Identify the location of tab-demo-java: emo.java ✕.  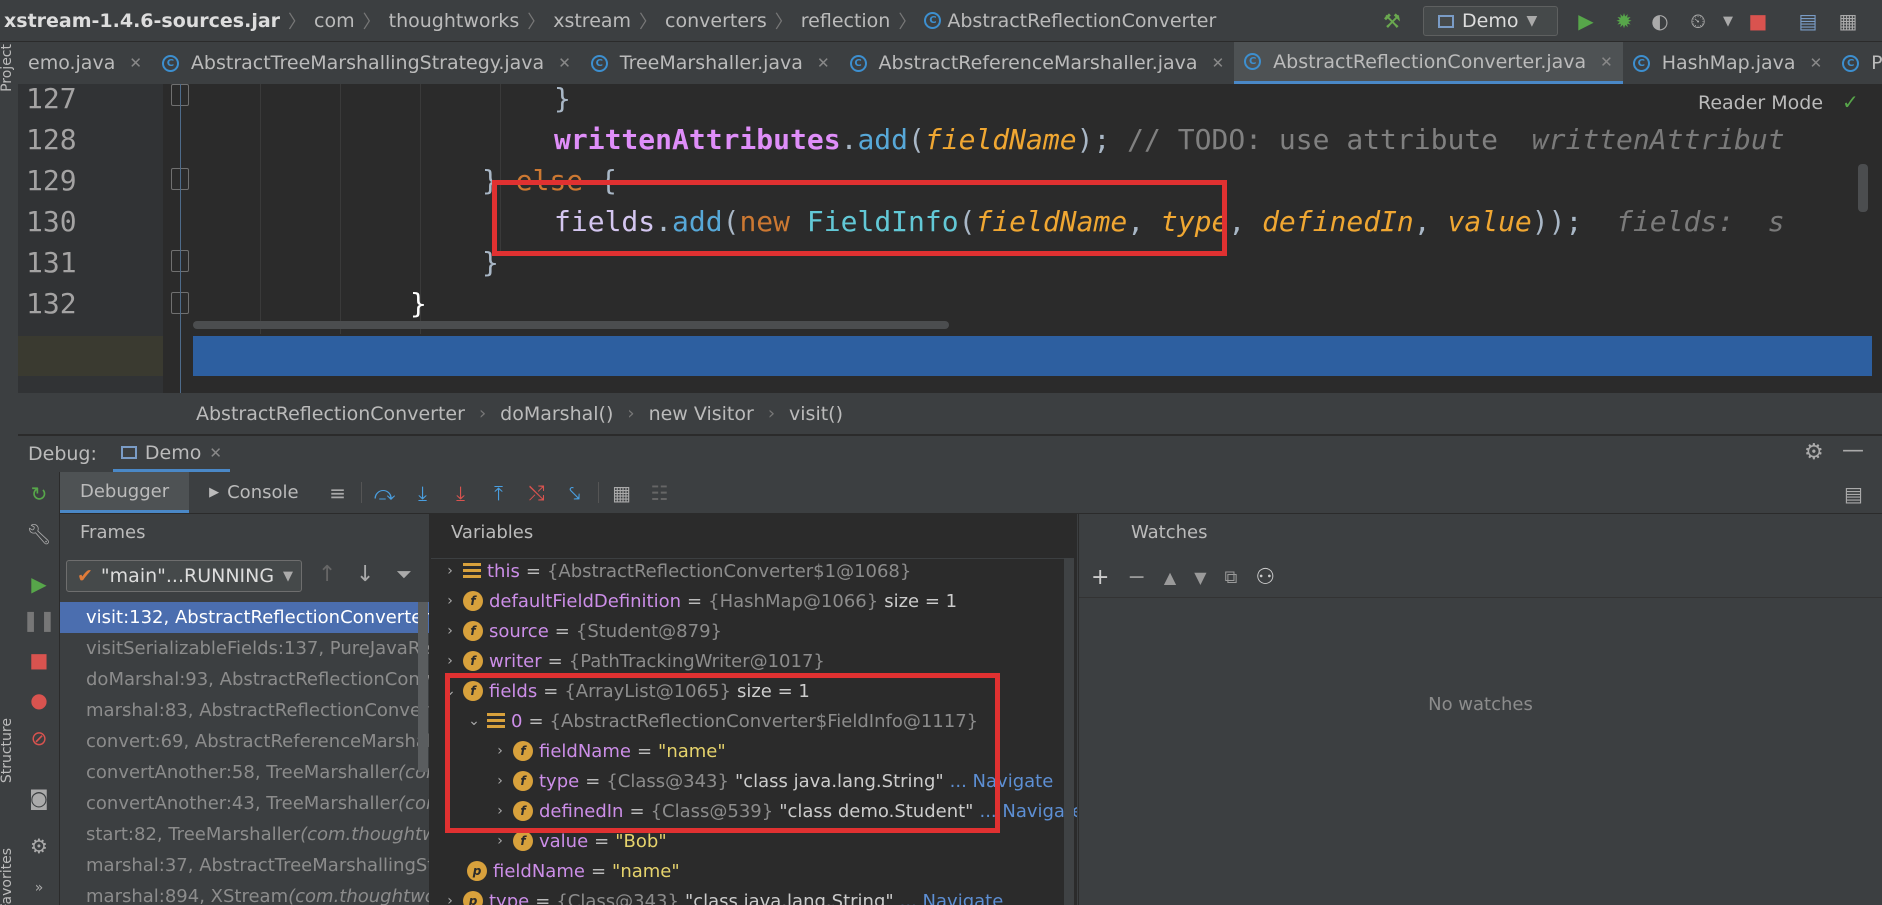
(85, 63).